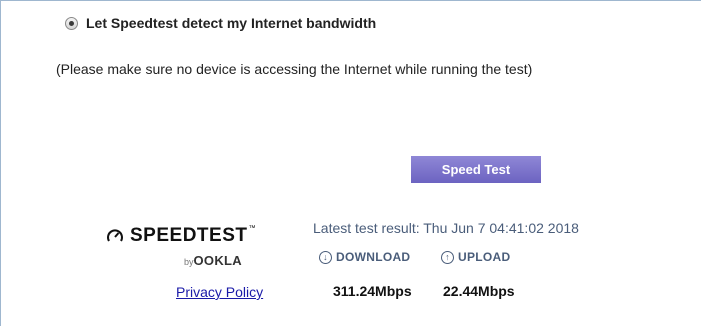 Image resolution: width=701 pixels, height=326 pixels. Describe the element at coordinates (372, 291) in the screenshot. I see `download-value: 311.24Mbps` at that location.